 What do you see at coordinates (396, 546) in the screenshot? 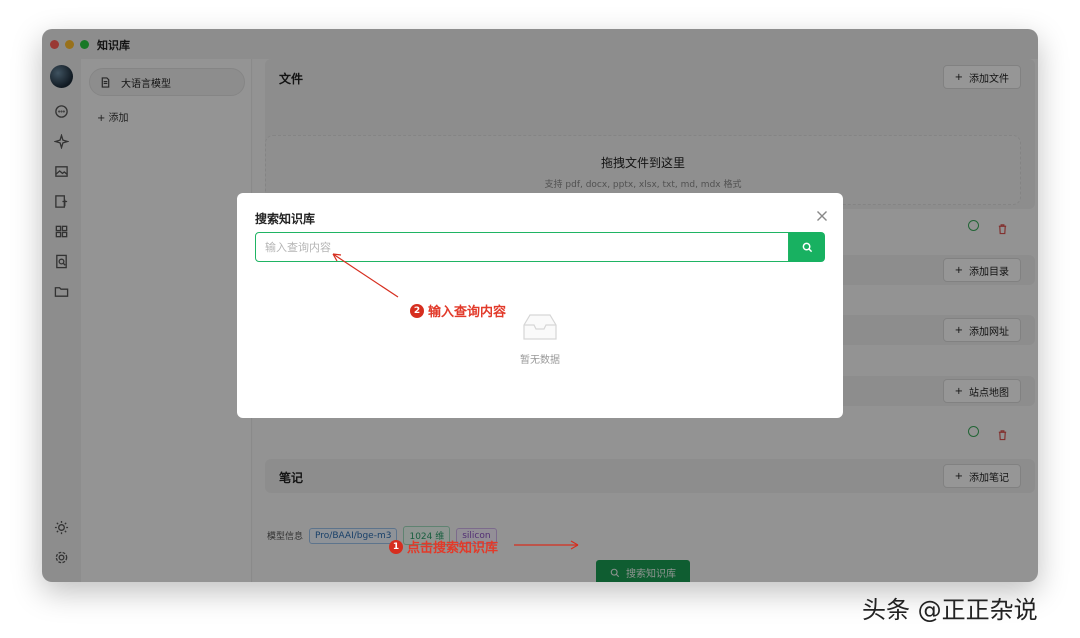
I see `step-1-badge: 1` at bounding box center [396, 546].